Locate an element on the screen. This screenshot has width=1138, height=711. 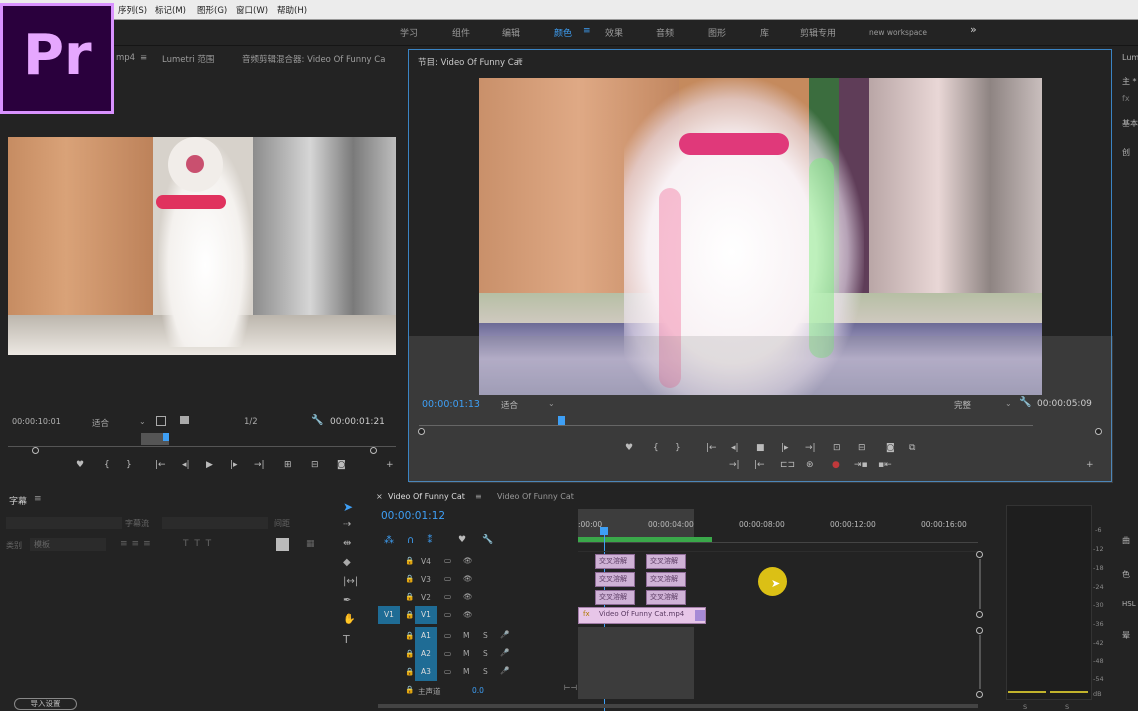
step-back-icon: ◂| is located at coordinates (186, 465).